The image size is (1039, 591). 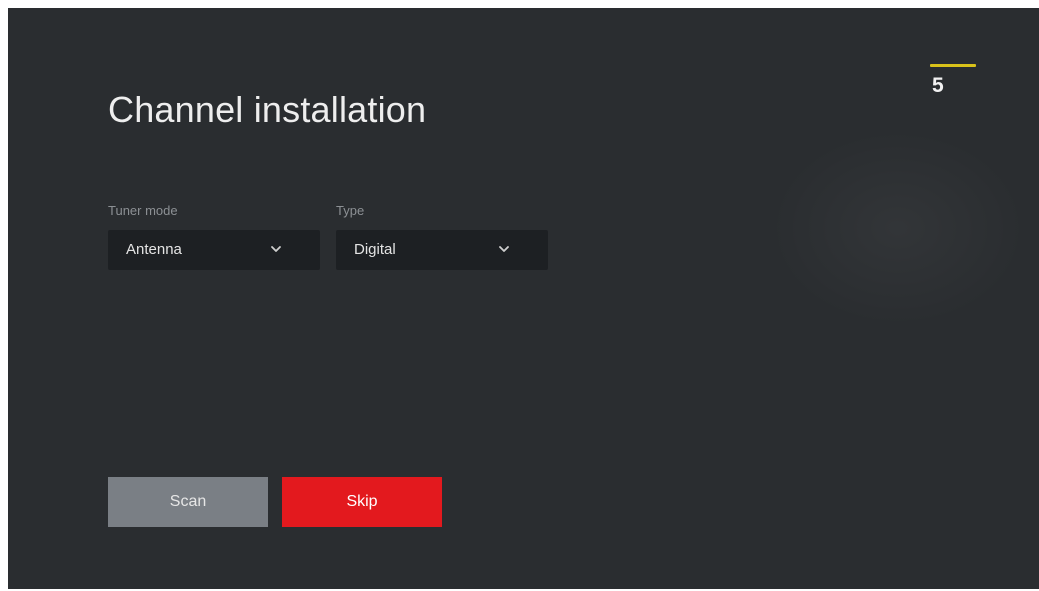 What do you see at coordinates (375, 249) in the screenshot?
I see `type-value: Digital` at bounding box center [375, 249].